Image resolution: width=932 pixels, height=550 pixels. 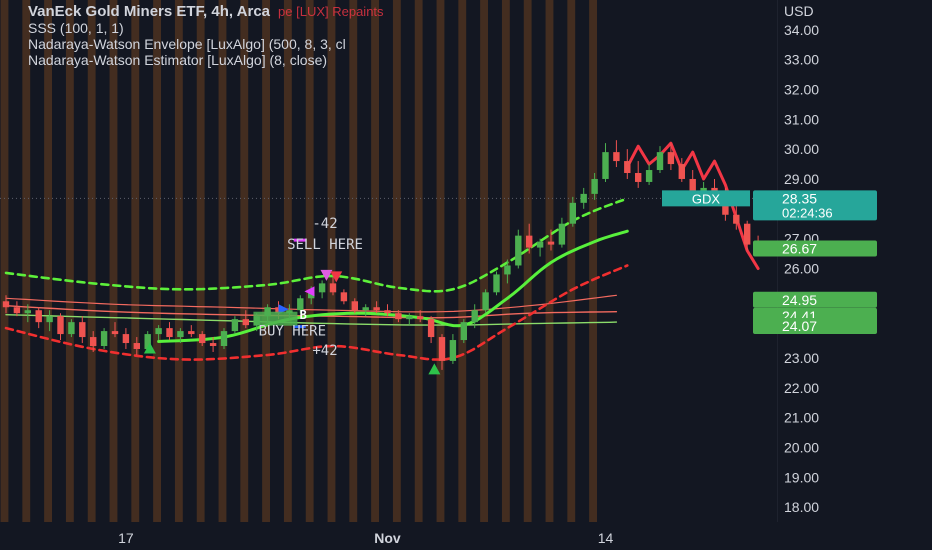 What do you see at coordinates (292, 332) in the screenshot?
I see `signal-annotation: BUY HERE` at bounding box center [292, 332].